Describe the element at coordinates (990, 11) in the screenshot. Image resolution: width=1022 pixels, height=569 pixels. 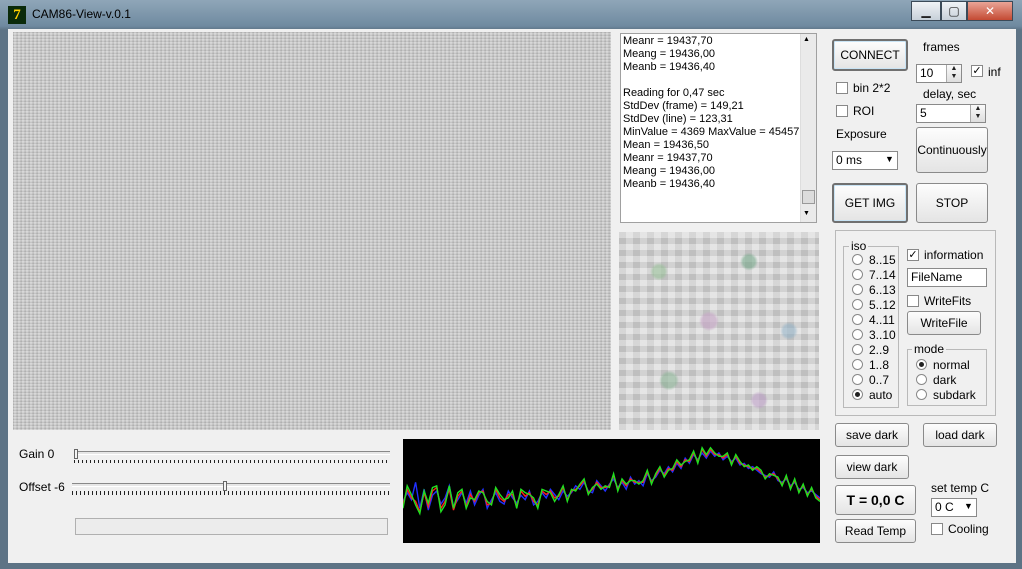
I see `close-button: ✕` at that location.